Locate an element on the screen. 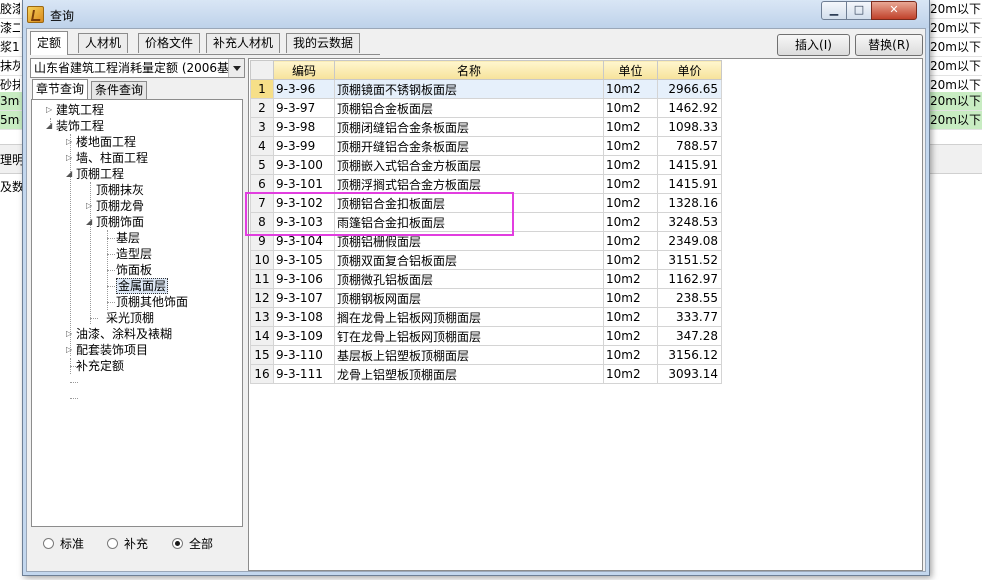 The height and width of the screenshot is (580, 982). row-number: 5 is located at coordinates (262, 165).